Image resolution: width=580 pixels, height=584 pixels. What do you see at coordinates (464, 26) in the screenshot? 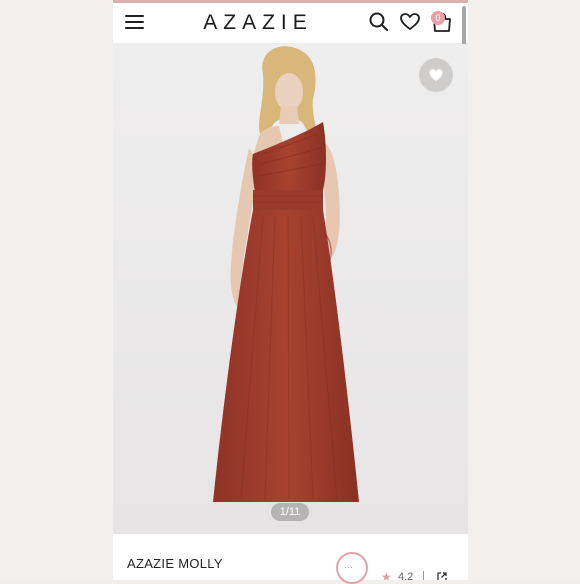
I see `scrollbar` at bounding box center [464, 26].